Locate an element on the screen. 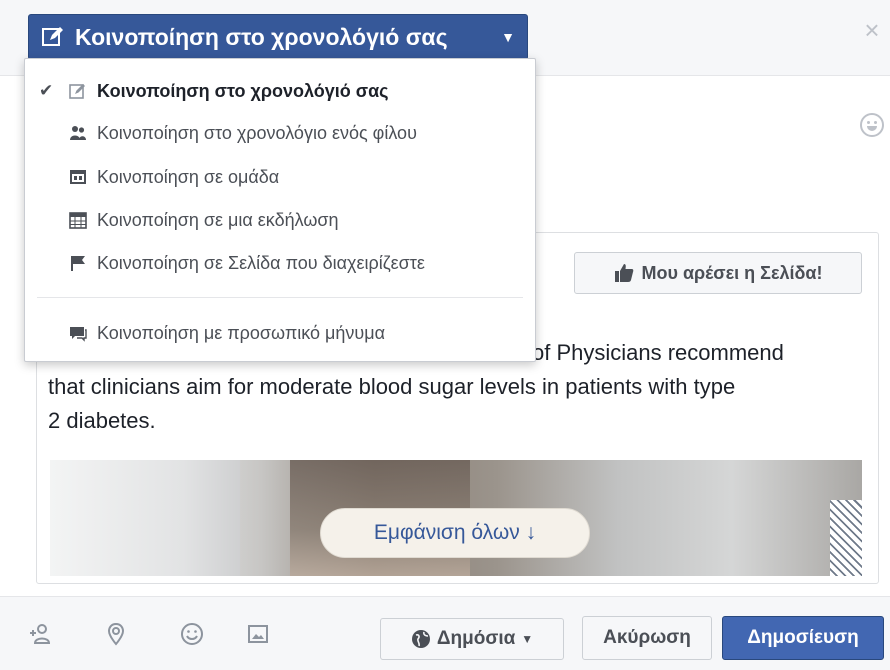 This screenshot has height=670, width=890. calendar-icon is located at coordinates (78, 220).